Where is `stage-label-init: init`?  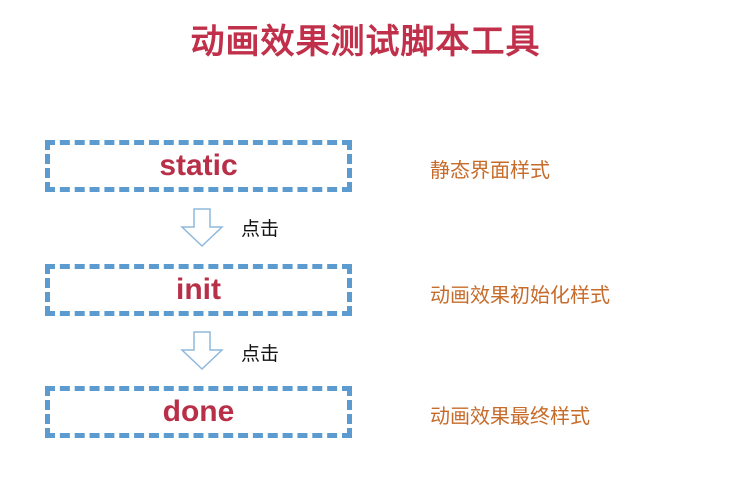 stage-label-init: init is located at coordinates (198, 289).